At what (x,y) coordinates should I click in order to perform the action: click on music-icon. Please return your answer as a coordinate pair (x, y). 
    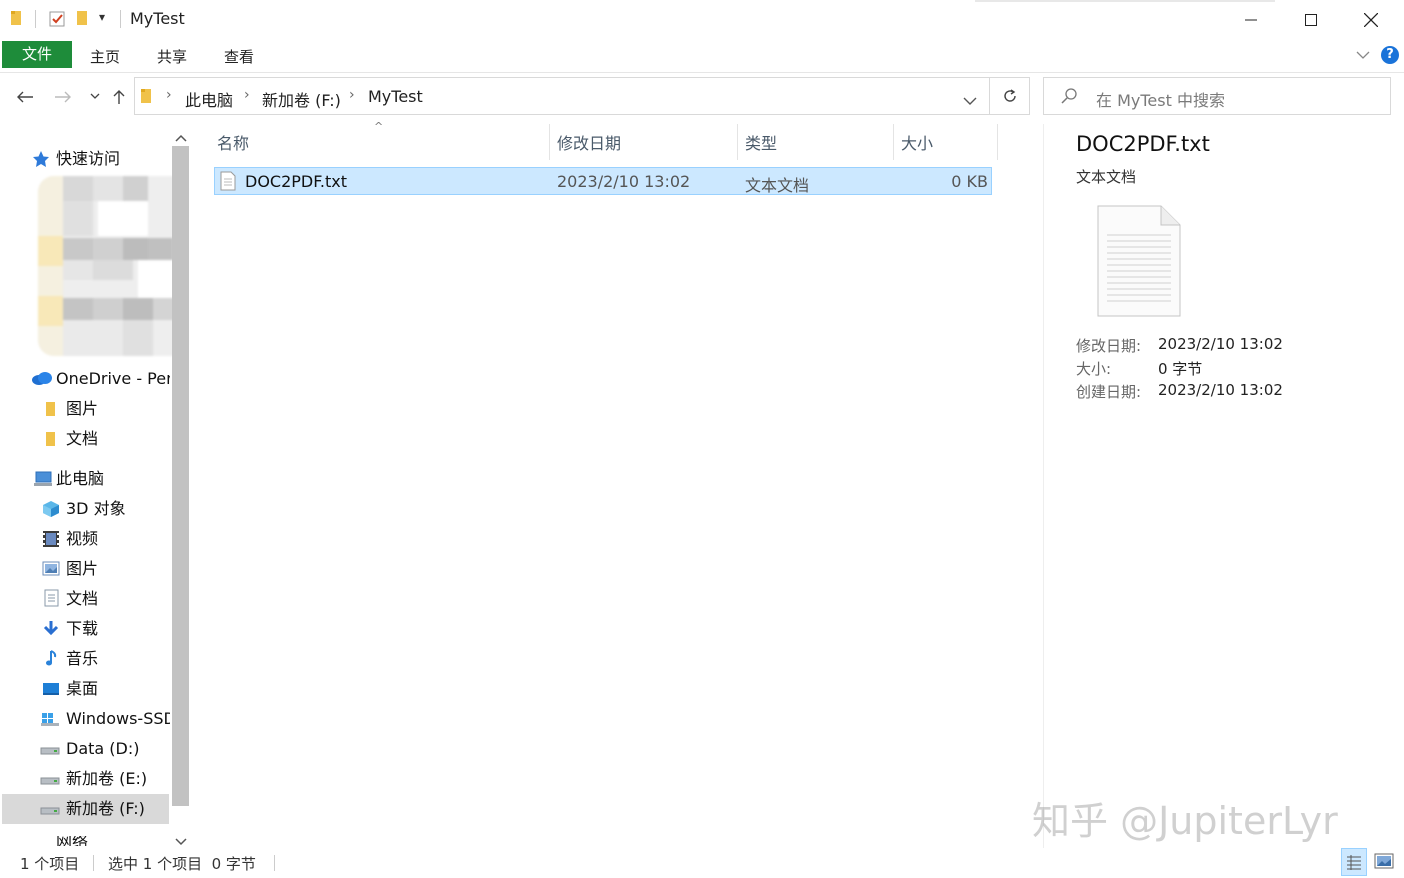
    Looking at the image, I should click on (51, 660).